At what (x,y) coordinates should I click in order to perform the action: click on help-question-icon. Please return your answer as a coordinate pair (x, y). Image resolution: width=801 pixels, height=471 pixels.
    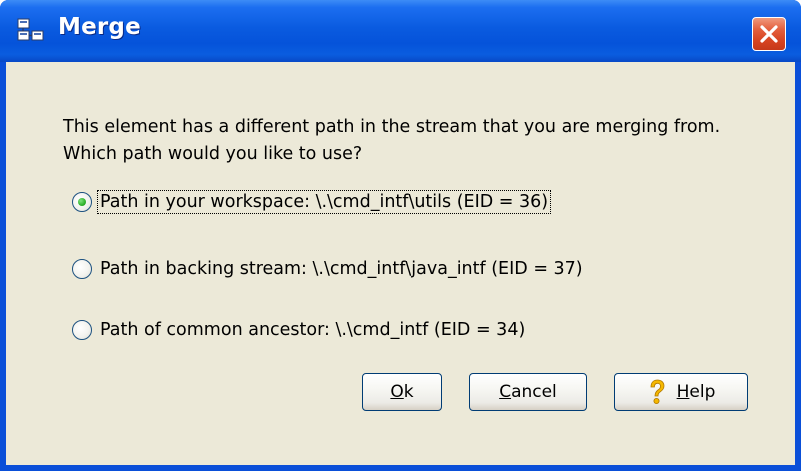
    Looking at the image, I should click on (657, 391).